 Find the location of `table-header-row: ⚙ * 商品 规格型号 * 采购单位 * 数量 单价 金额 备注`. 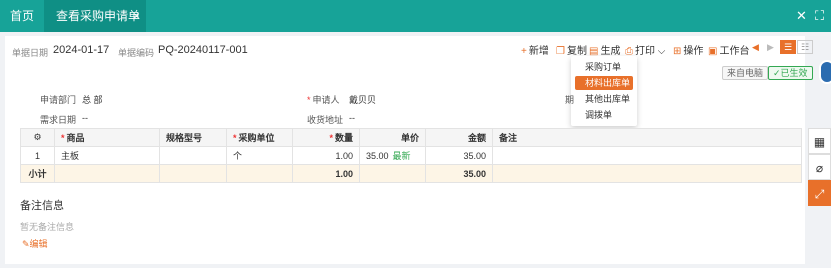

table-header-row: ⚙ * 商品 规格型号 * 采购单位 * 数量 单价 金额 备注 is located at coordinates (411, 137).